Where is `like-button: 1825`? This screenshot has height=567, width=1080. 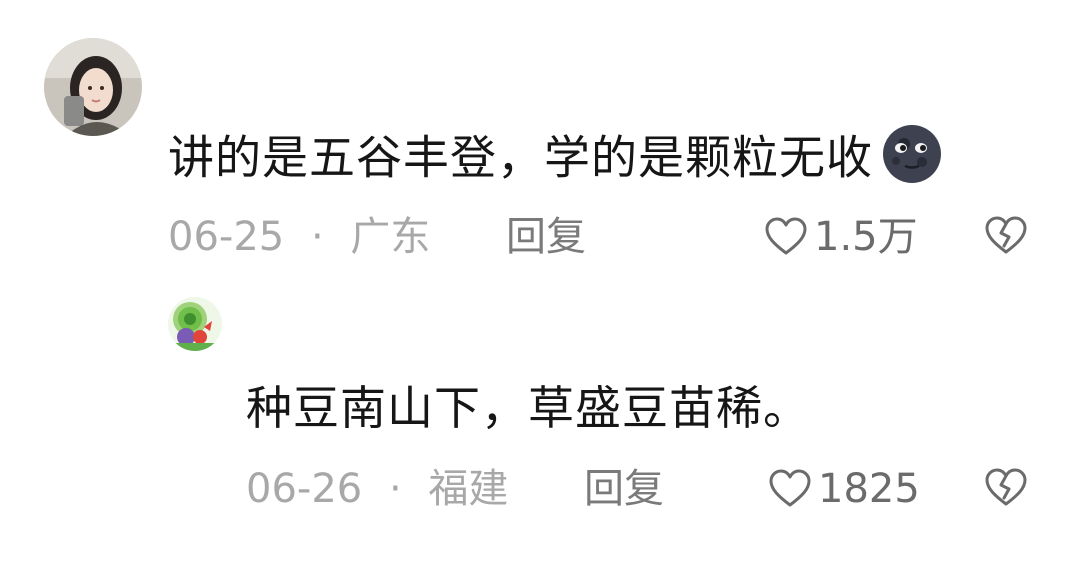
like-button: 1825 is located at coordinates (844, 489).